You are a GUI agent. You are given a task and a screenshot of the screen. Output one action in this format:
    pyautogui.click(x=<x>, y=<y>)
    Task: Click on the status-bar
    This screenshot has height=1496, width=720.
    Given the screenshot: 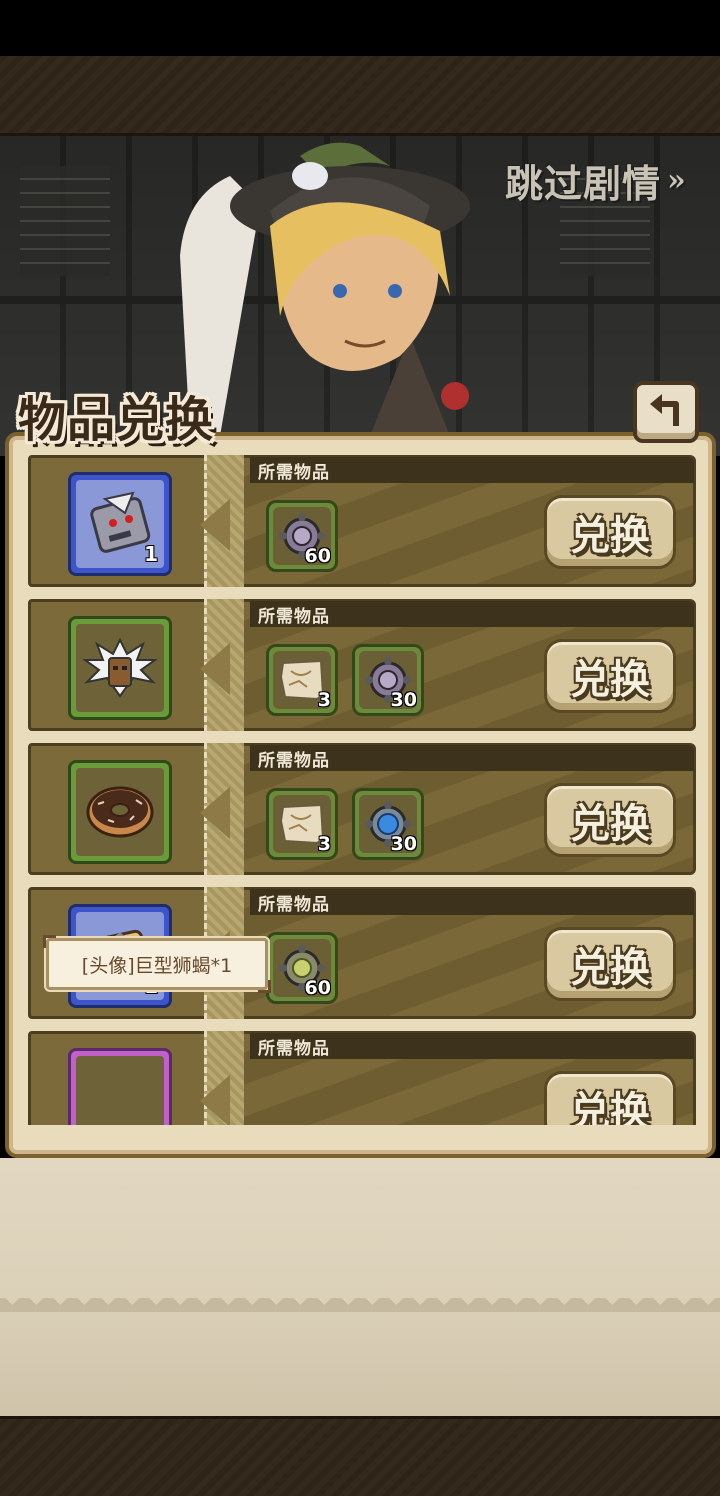 What is the action you would take?
    pyautogui.click(x=360, y=28)
    